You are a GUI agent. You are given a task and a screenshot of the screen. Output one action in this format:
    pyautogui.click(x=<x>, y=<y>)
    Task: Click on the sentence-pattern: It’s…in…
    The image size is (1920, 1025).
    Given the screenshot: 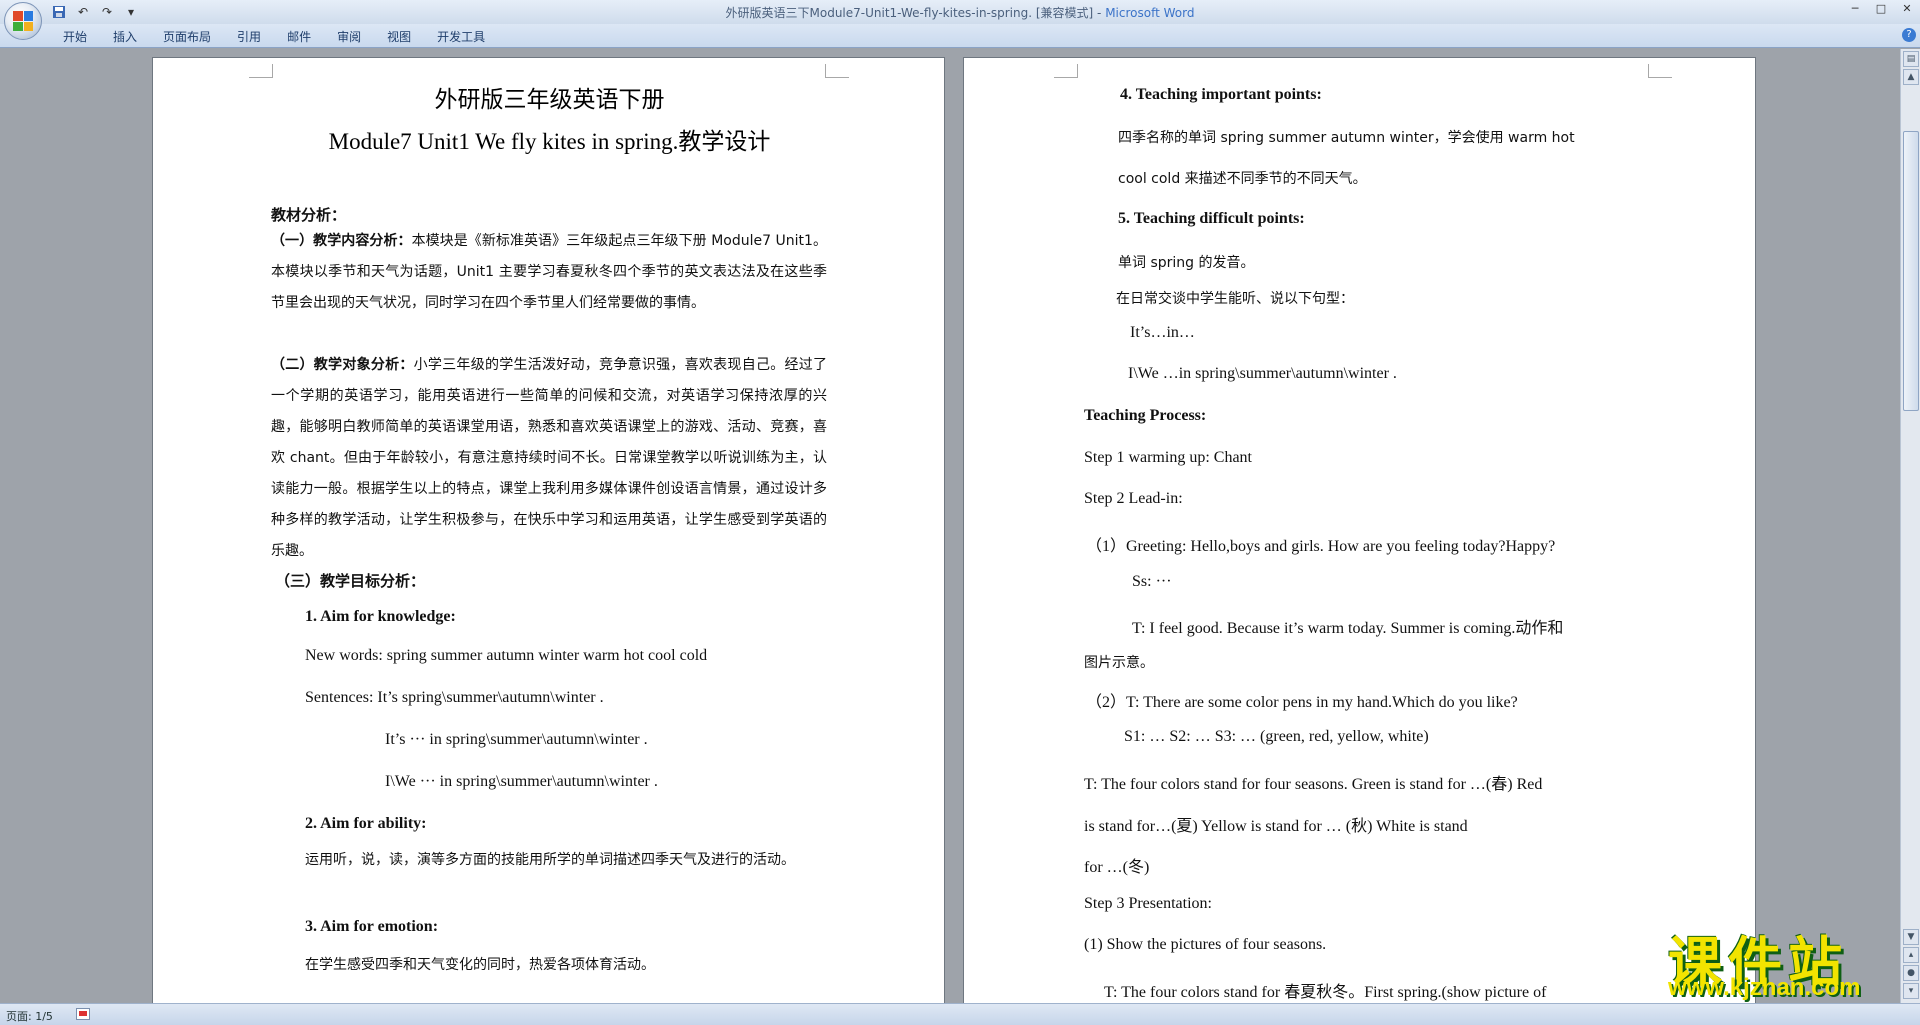 What is the action you would take?
    pyautogui.click(x=1162, y=332)
    